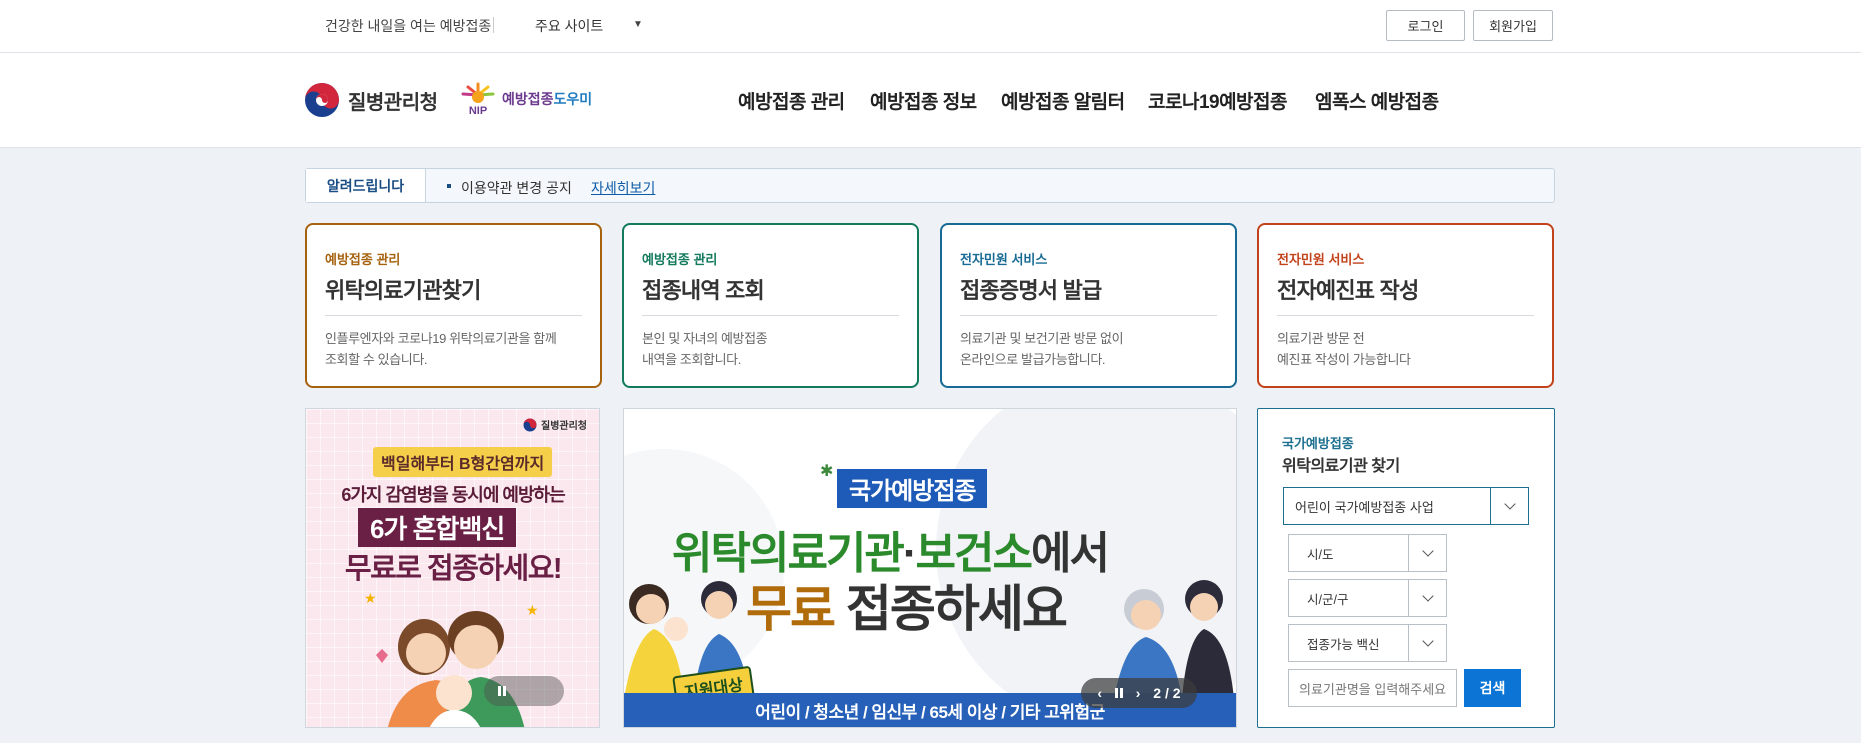 The height and width of the screenshot is (743, 1861). What do you see at coordinates (791, 100) in the screenshot?
I see `nav-vaccination-management: 예방접종 관리` at bounding box center [791, 100].